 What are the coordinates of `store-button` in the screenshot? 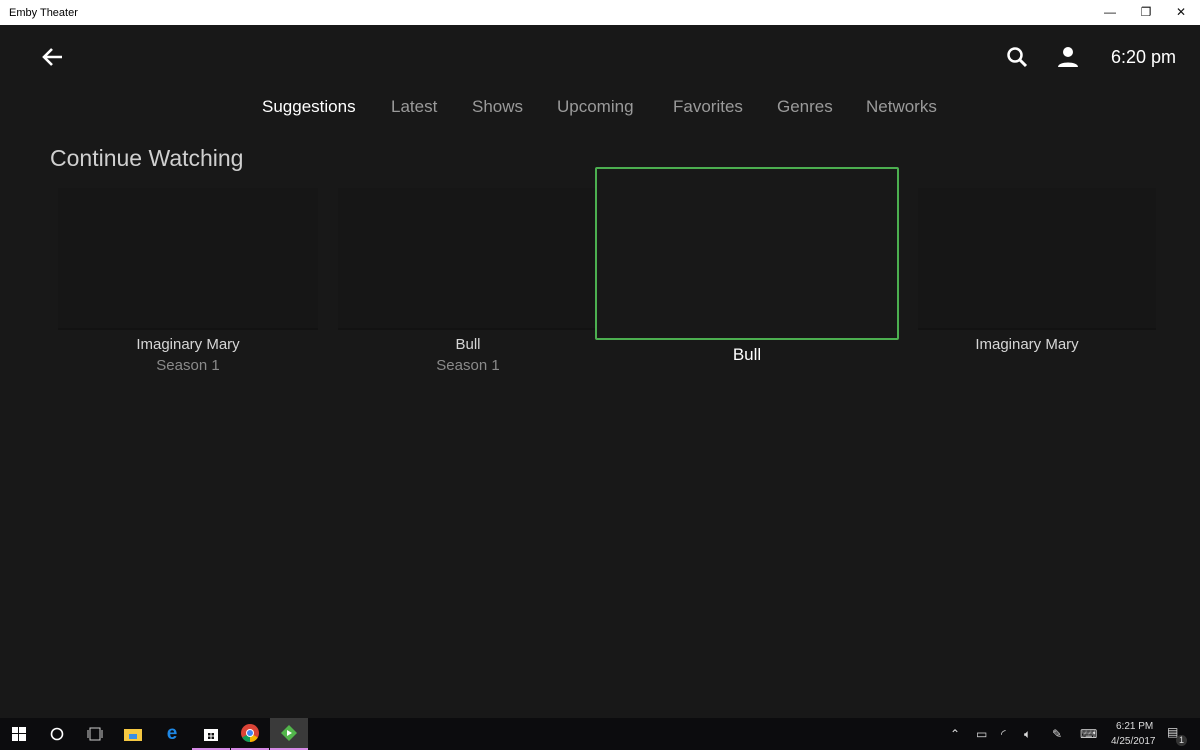 It's located at (211, 734).